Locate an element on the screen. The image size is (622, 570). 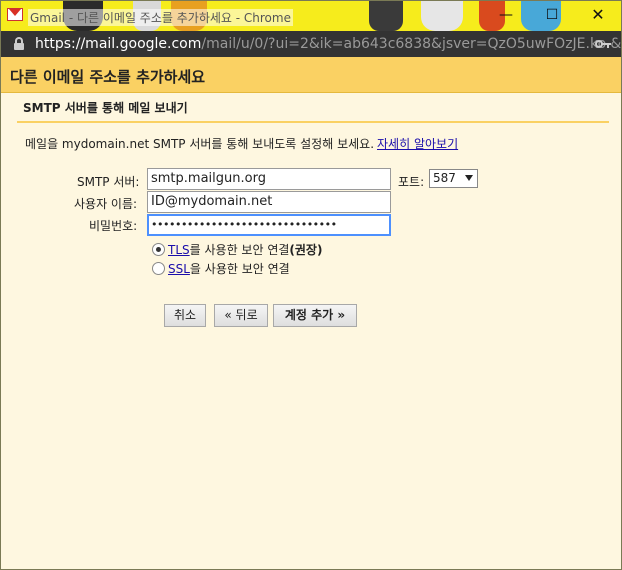
url-host: https://mail.google.com is located at coordinates (118, 44).